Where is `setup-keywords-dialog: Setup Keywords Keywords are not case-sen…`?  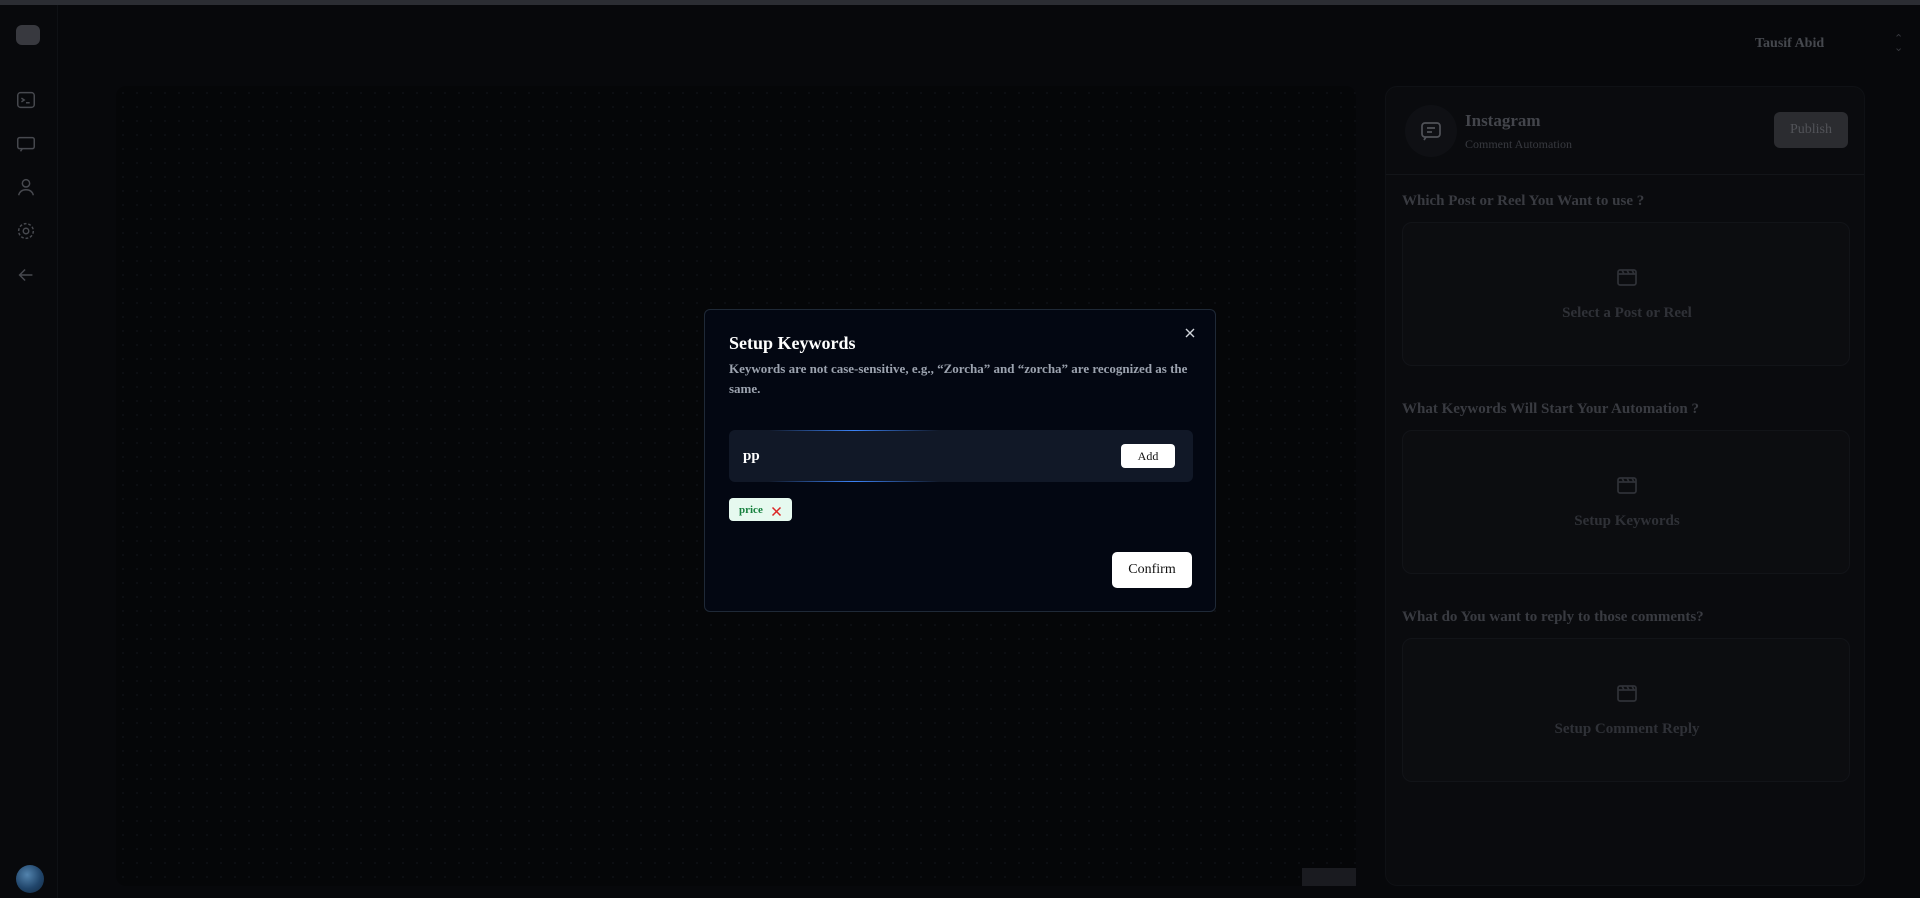
setup-keywords-dialog: Setup Keywords Keywords are not case-sen… is located at coordinates (960, 460).